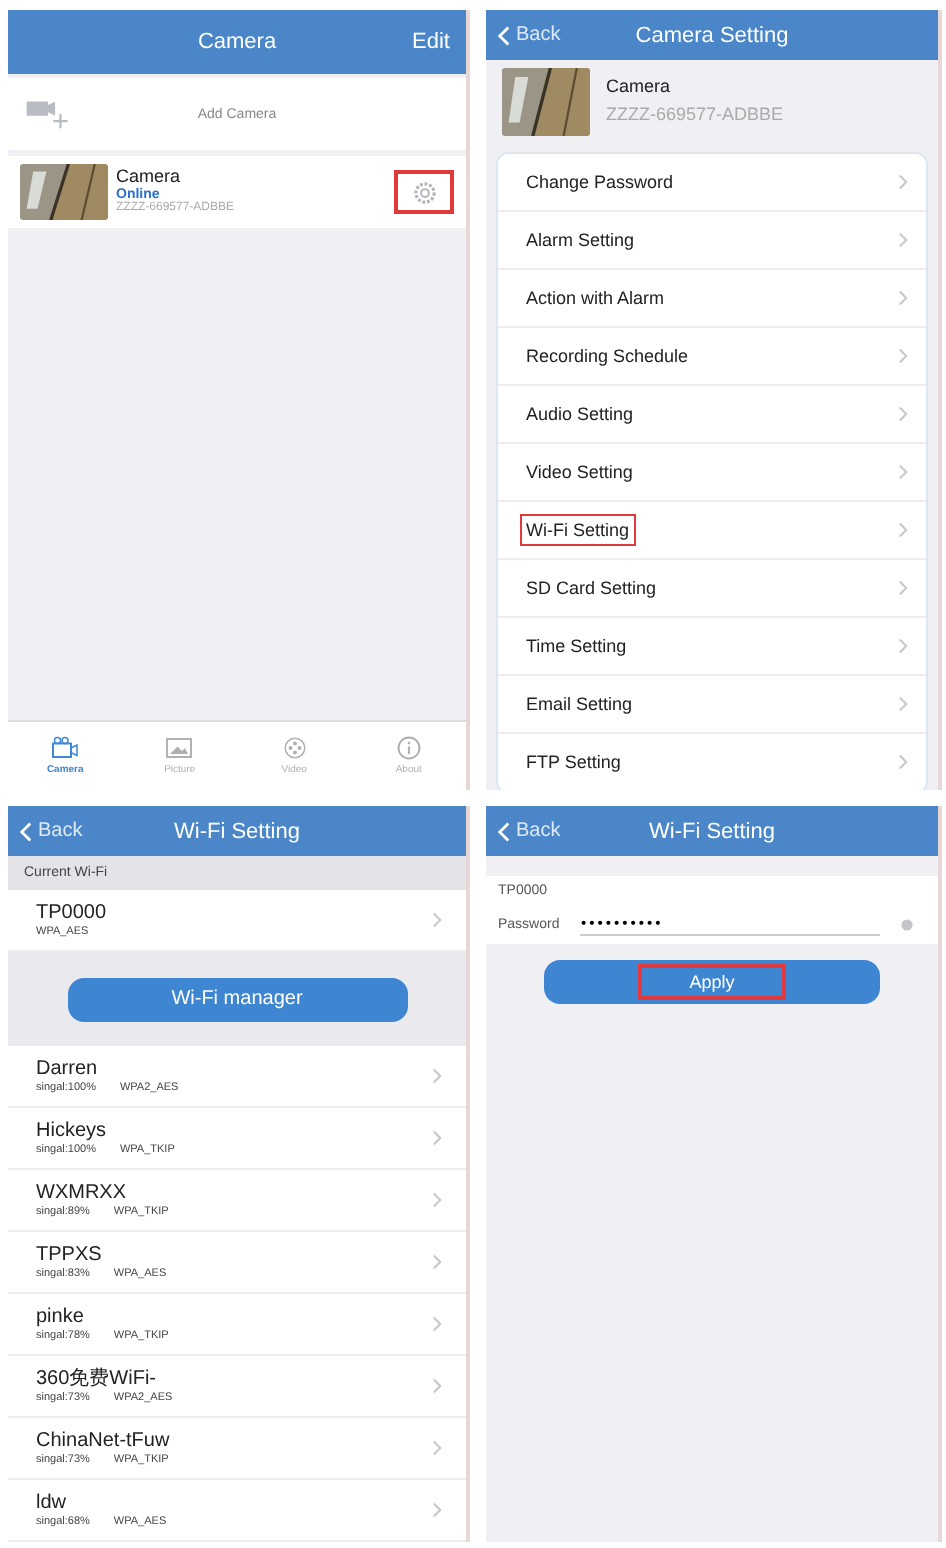 The width and height of the screenshot is (946, 1548). I want to click on settings-item: Recording Schedule, so click(712, 357).